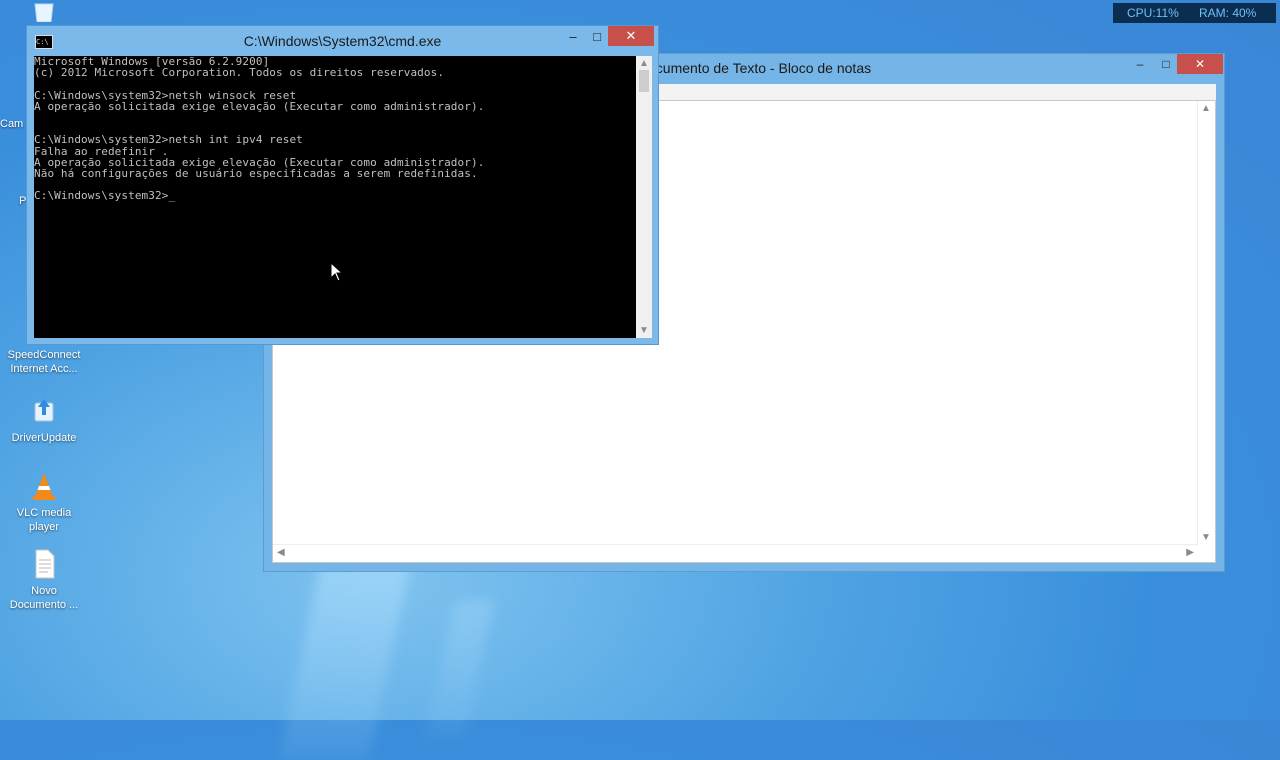 This screenshot has height=760, width=1280. What do you see at coordinates (1140, 64) in the screenshot?
I see `notepad-minimize-button: –` at bounding box center [1140, 64].